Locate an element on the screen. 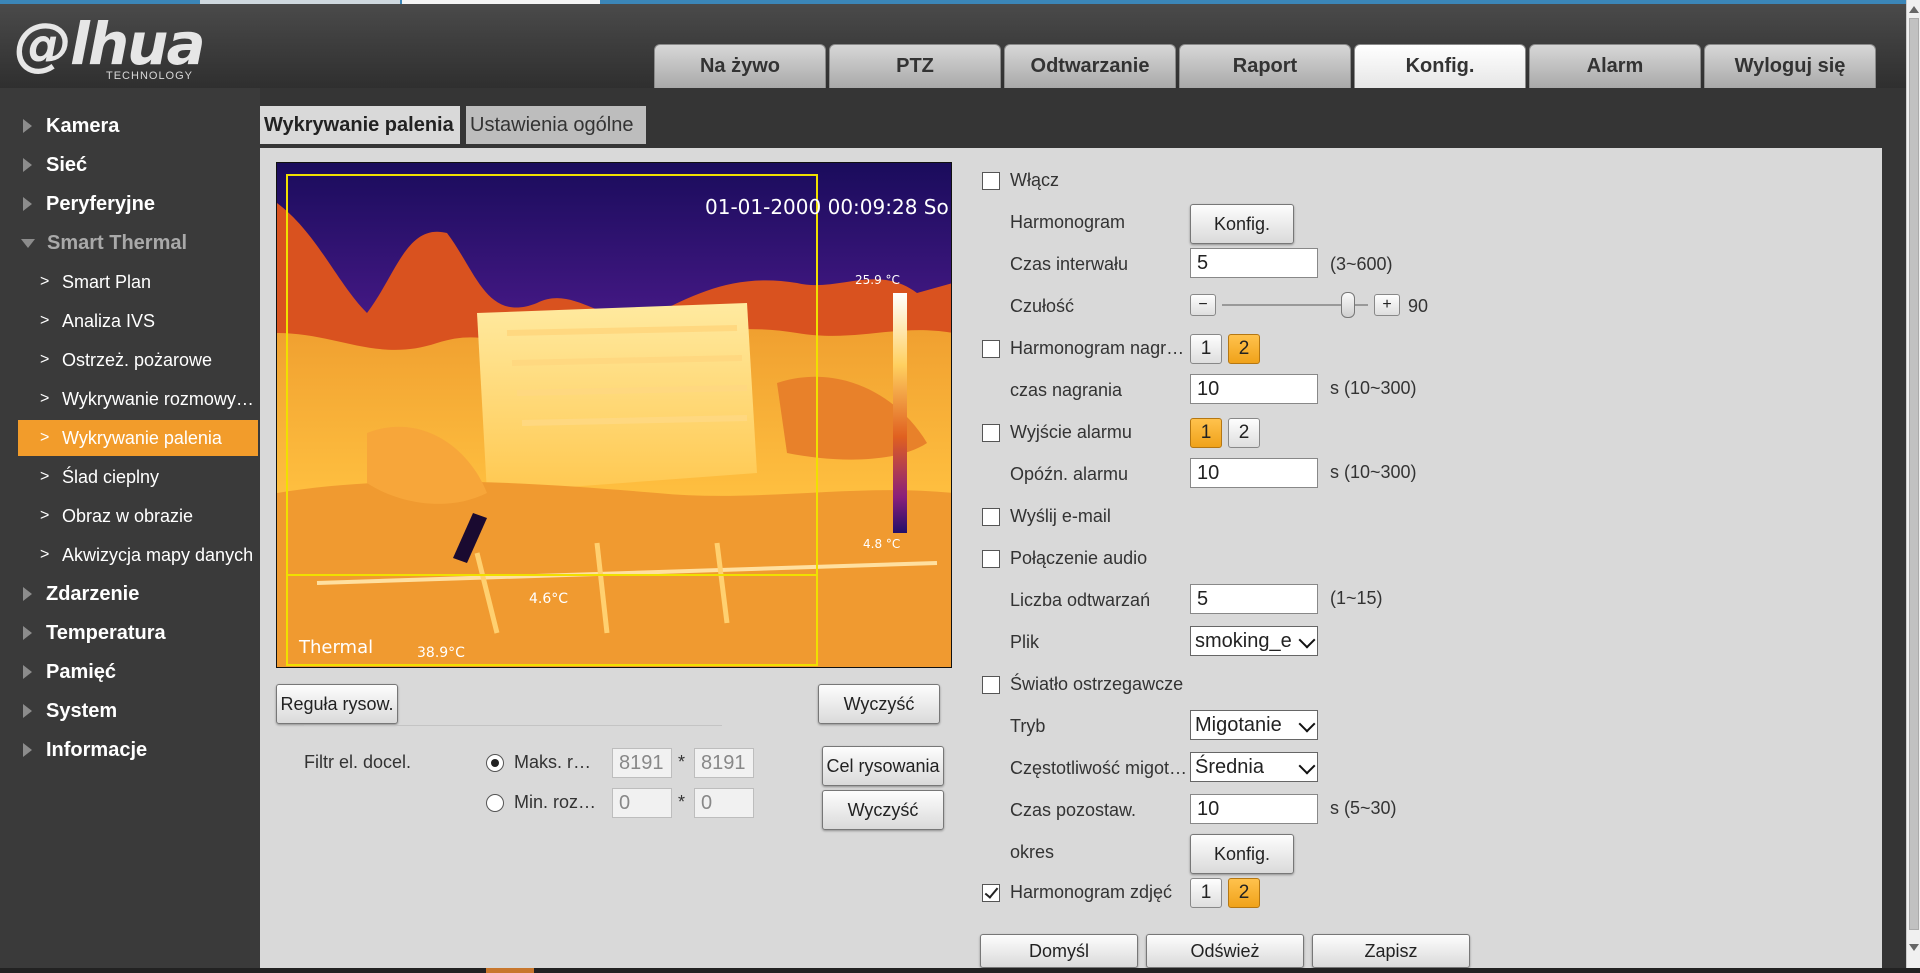 This screenshot has height=973, width=1920. page-scrollbar is located at coordinates (1913, 484).